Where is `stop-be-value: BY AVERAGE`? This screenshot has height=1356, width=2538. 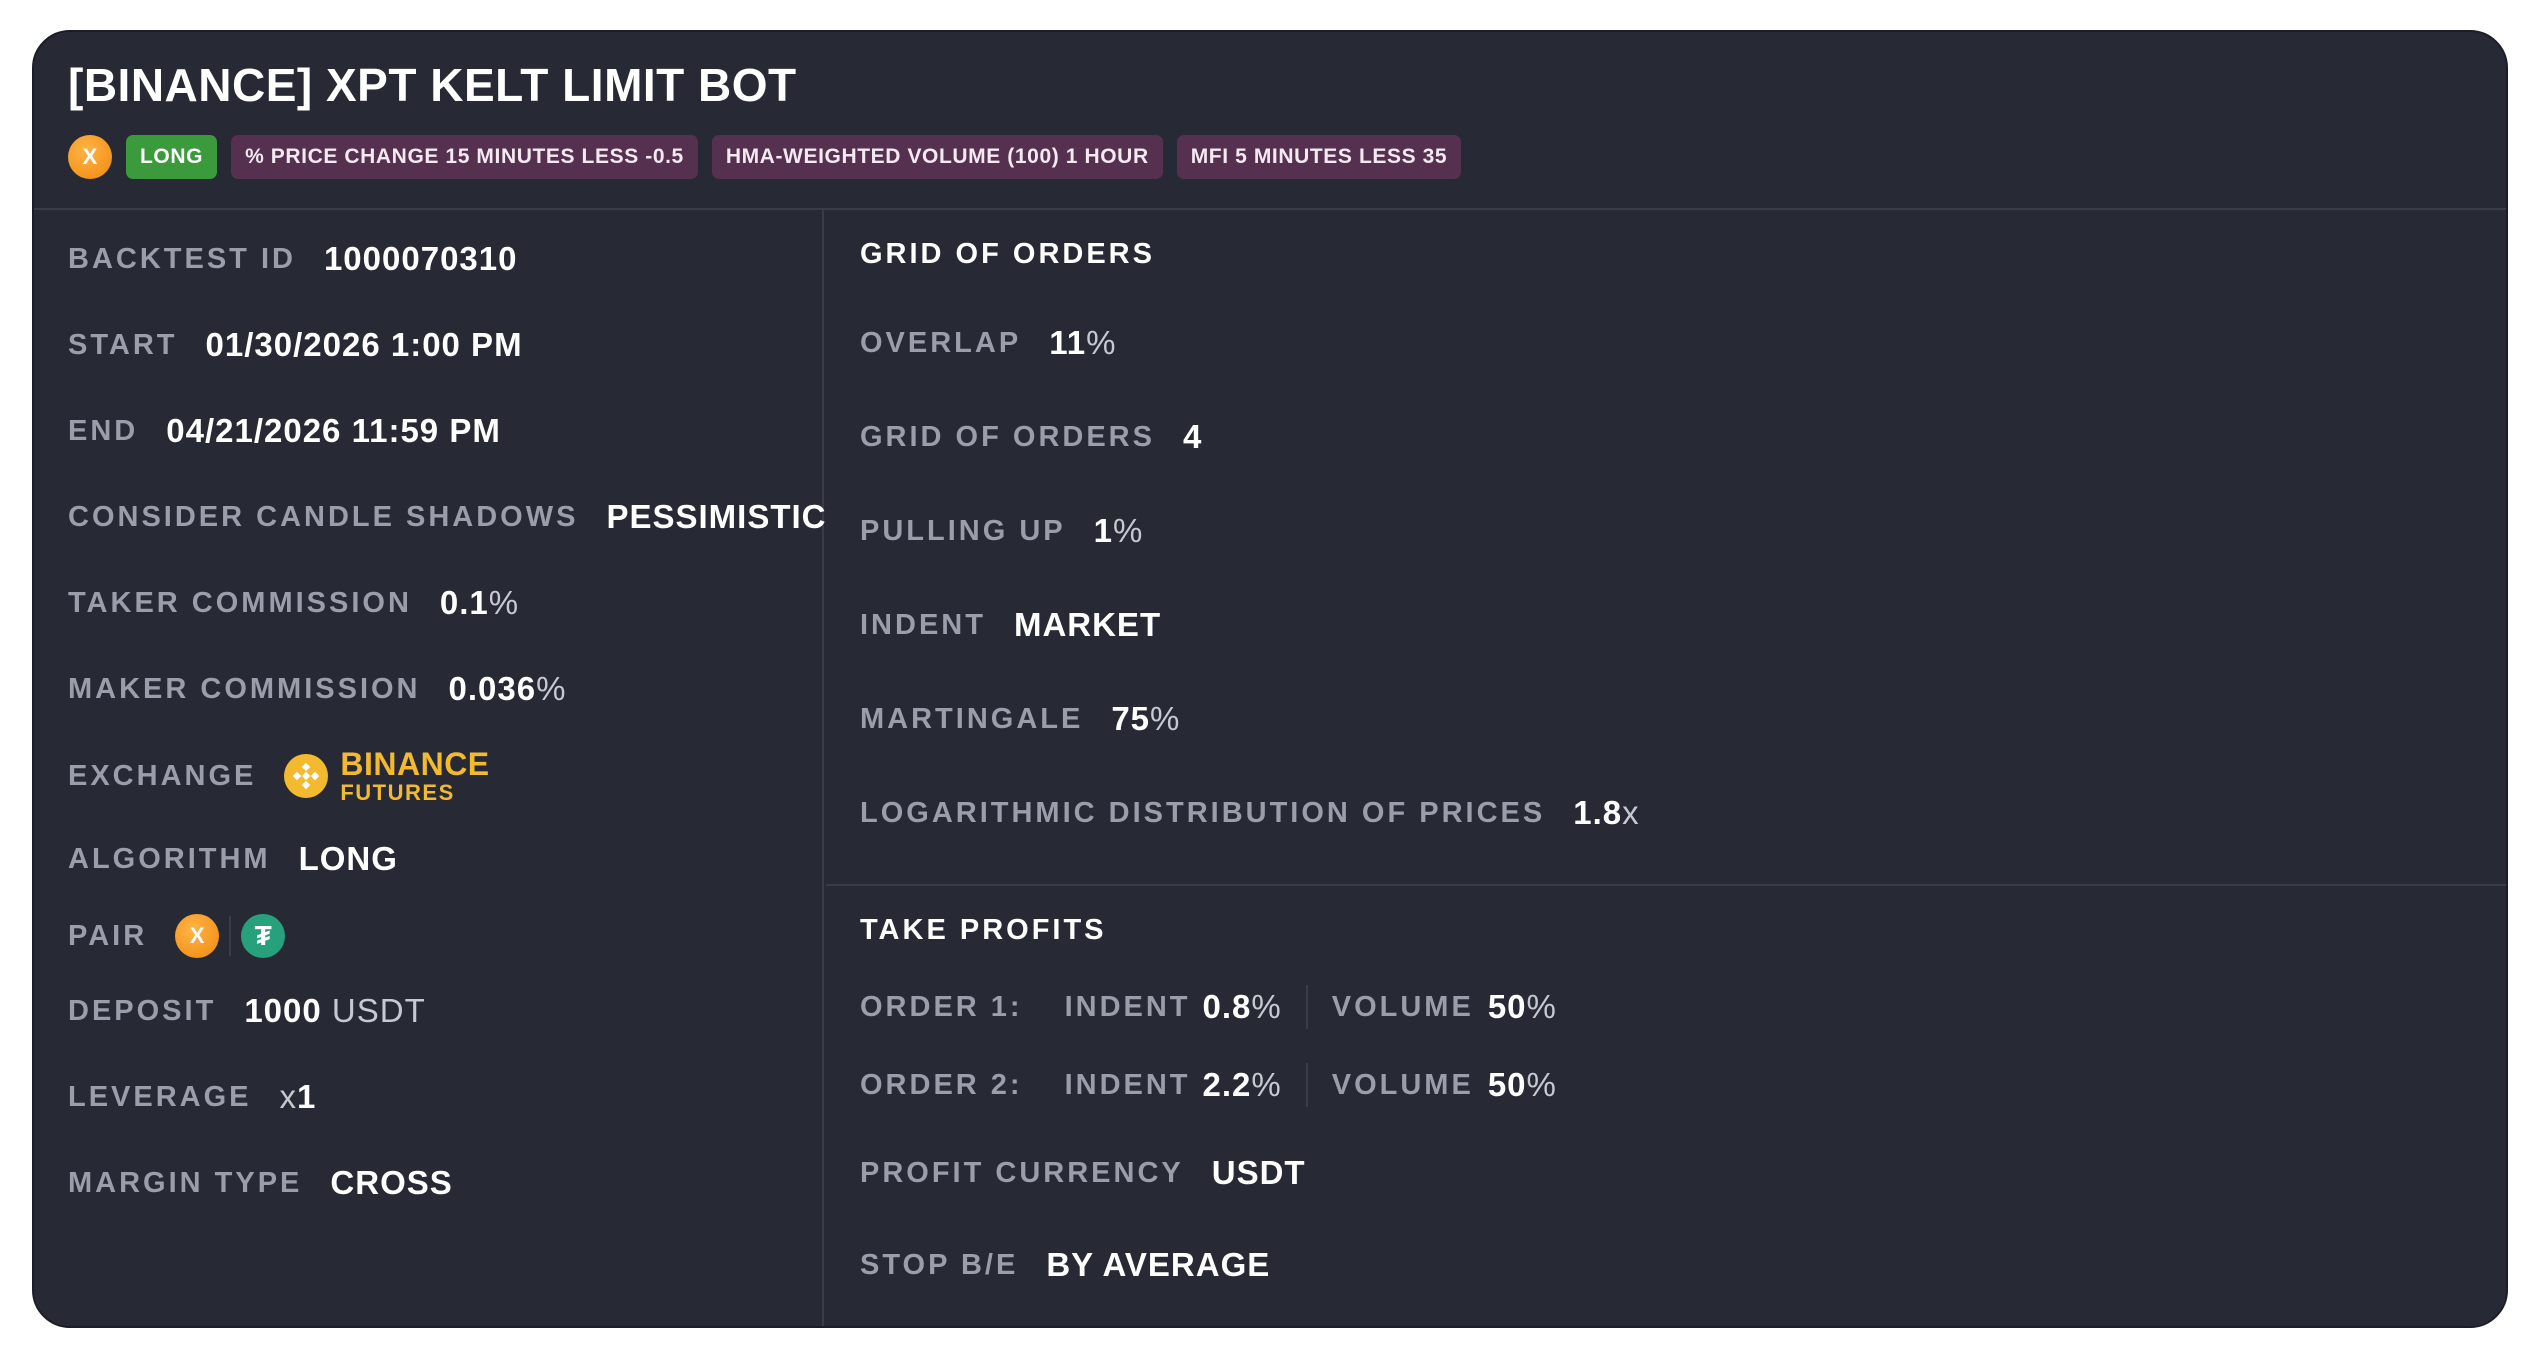 stop-be-value: BY AVERAGE is located at coordinates (1158, 1264).